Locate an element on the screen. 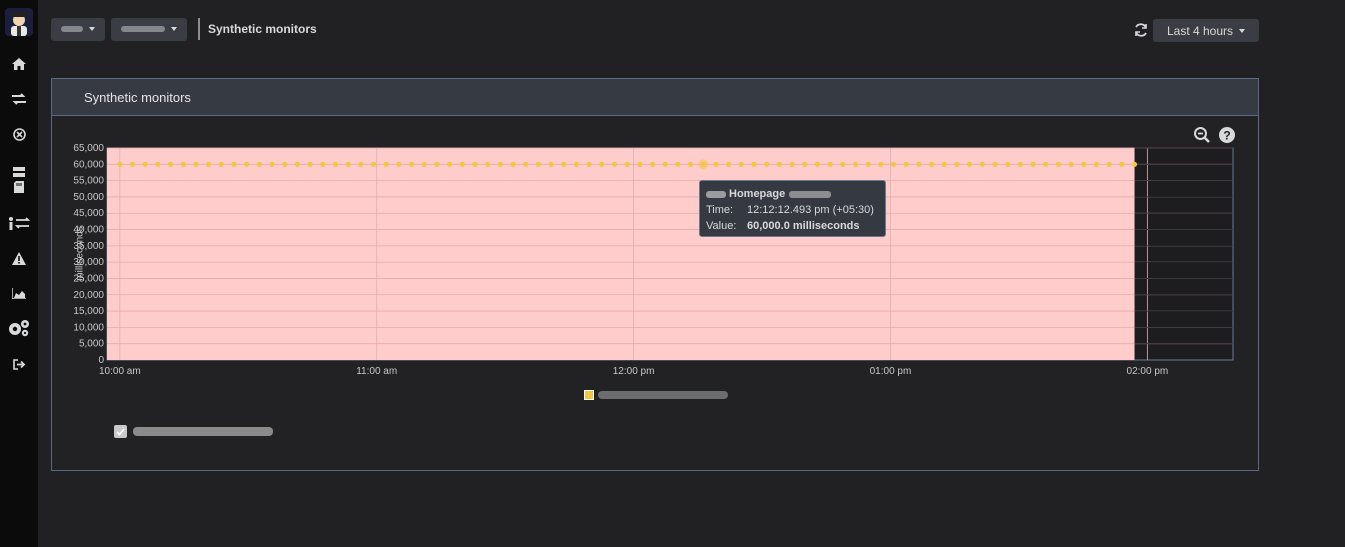 The image size is (1345, 547). gears-icon is located at coordinates (19, 328).